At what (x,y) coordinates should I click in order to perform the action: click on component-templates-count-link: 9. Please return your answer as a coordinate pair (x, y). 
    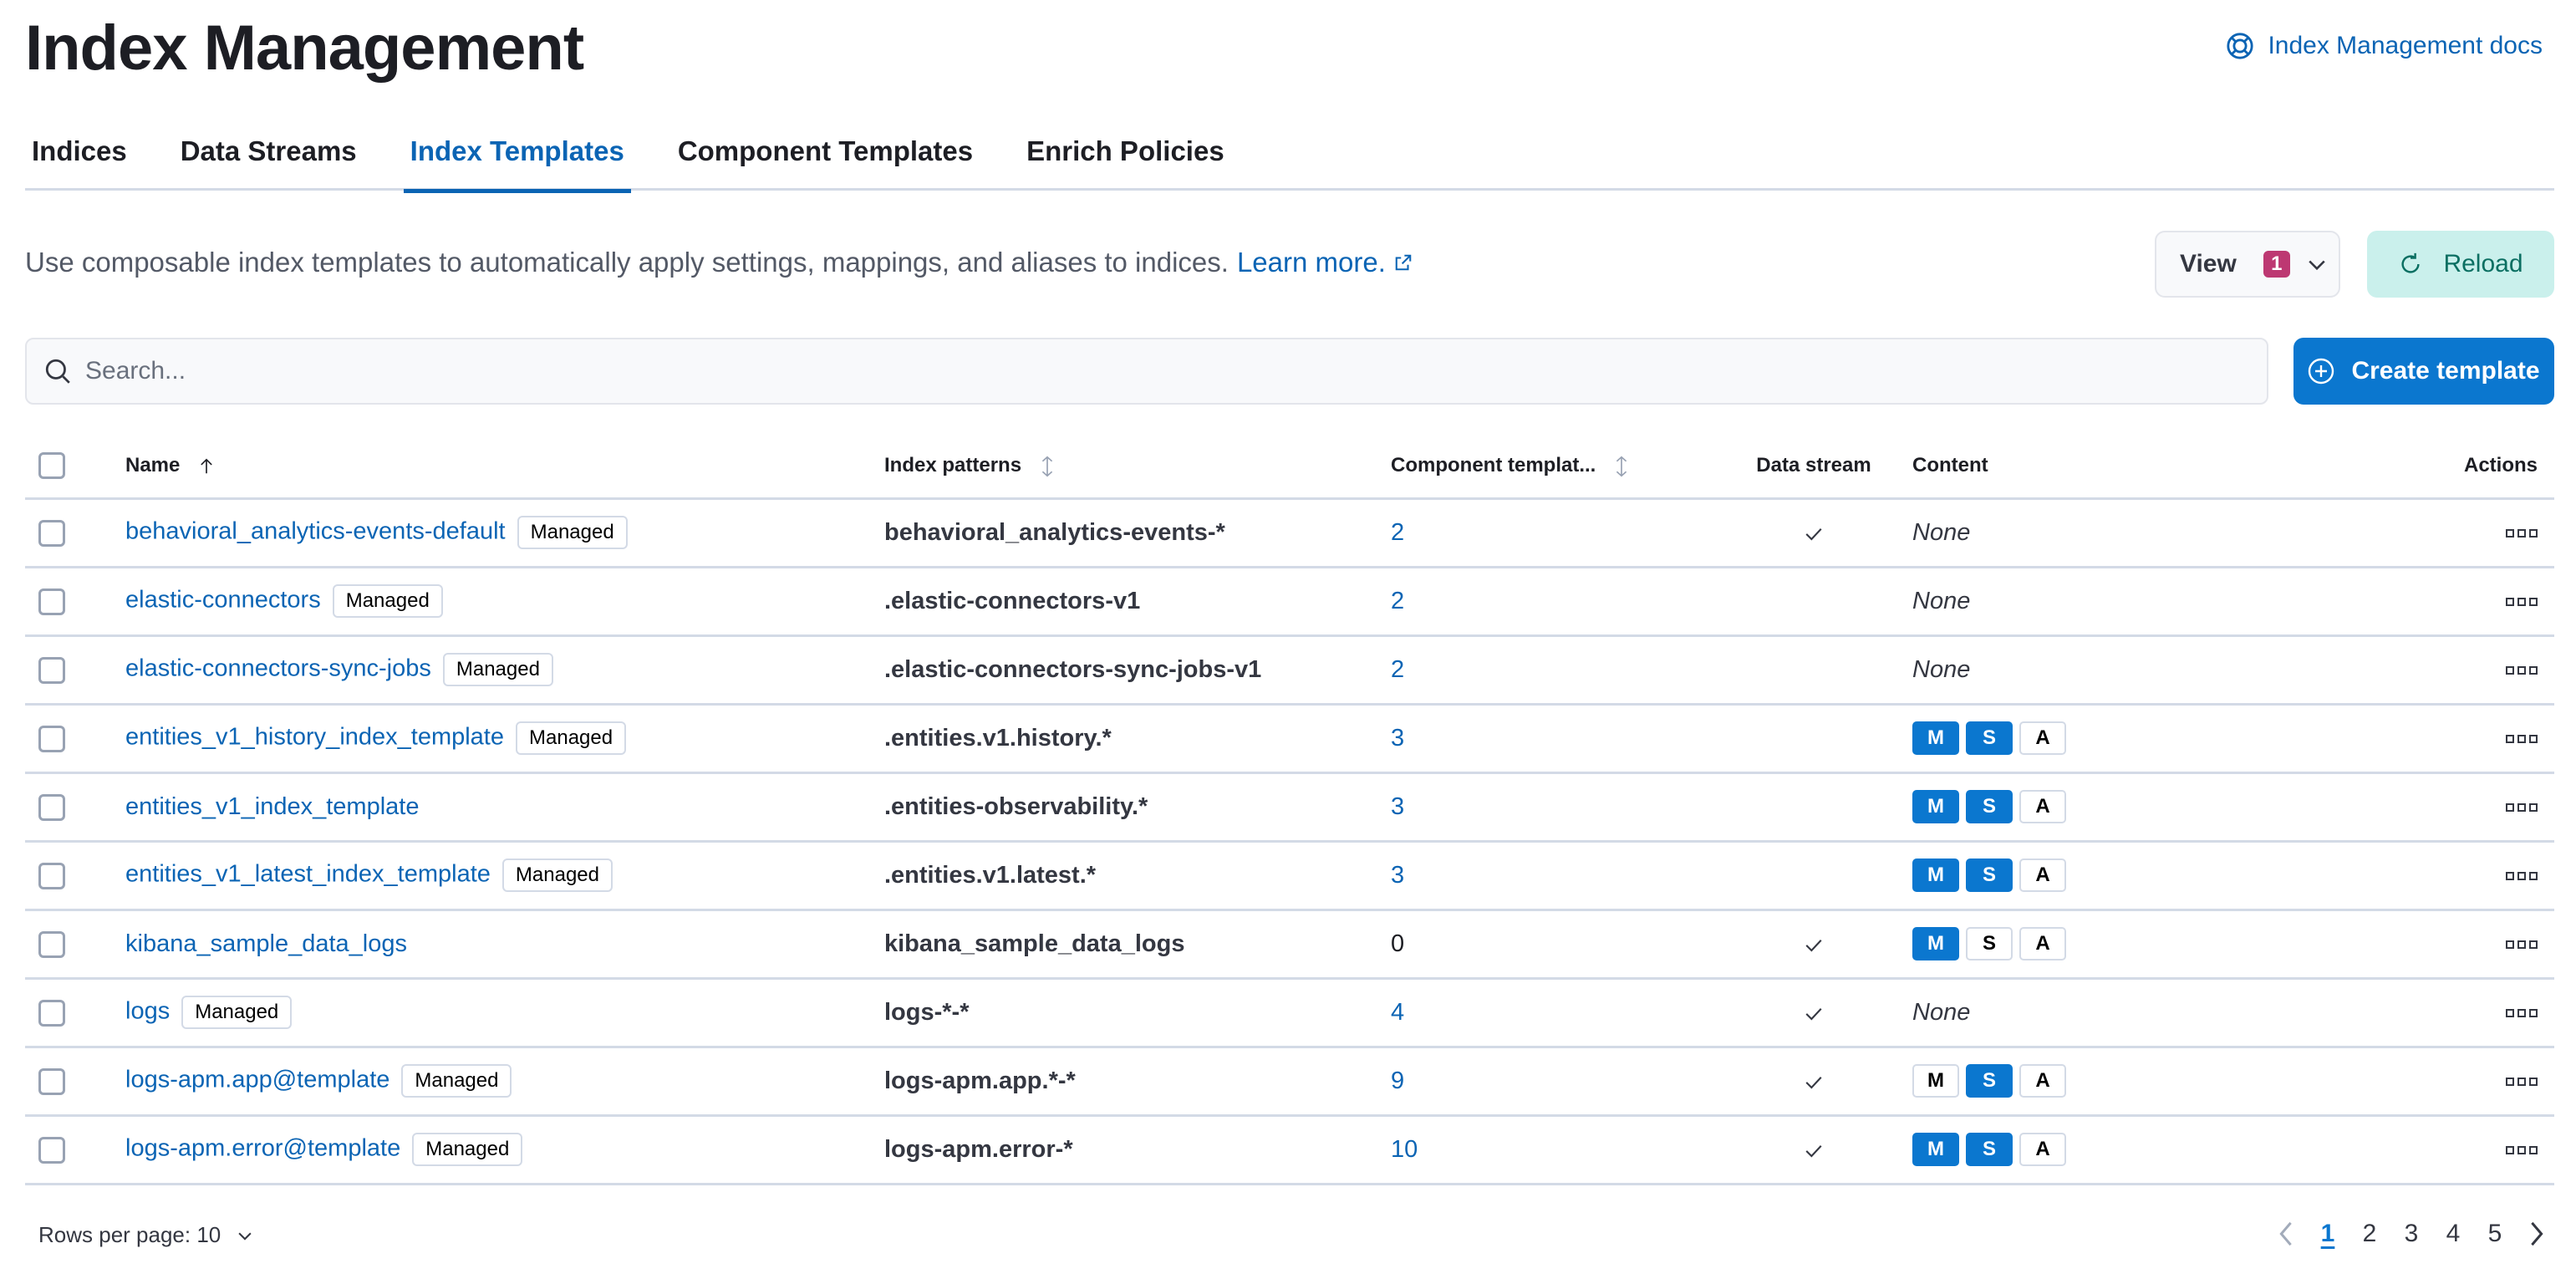
    Looking at the image, I should click on (1397, 1080).